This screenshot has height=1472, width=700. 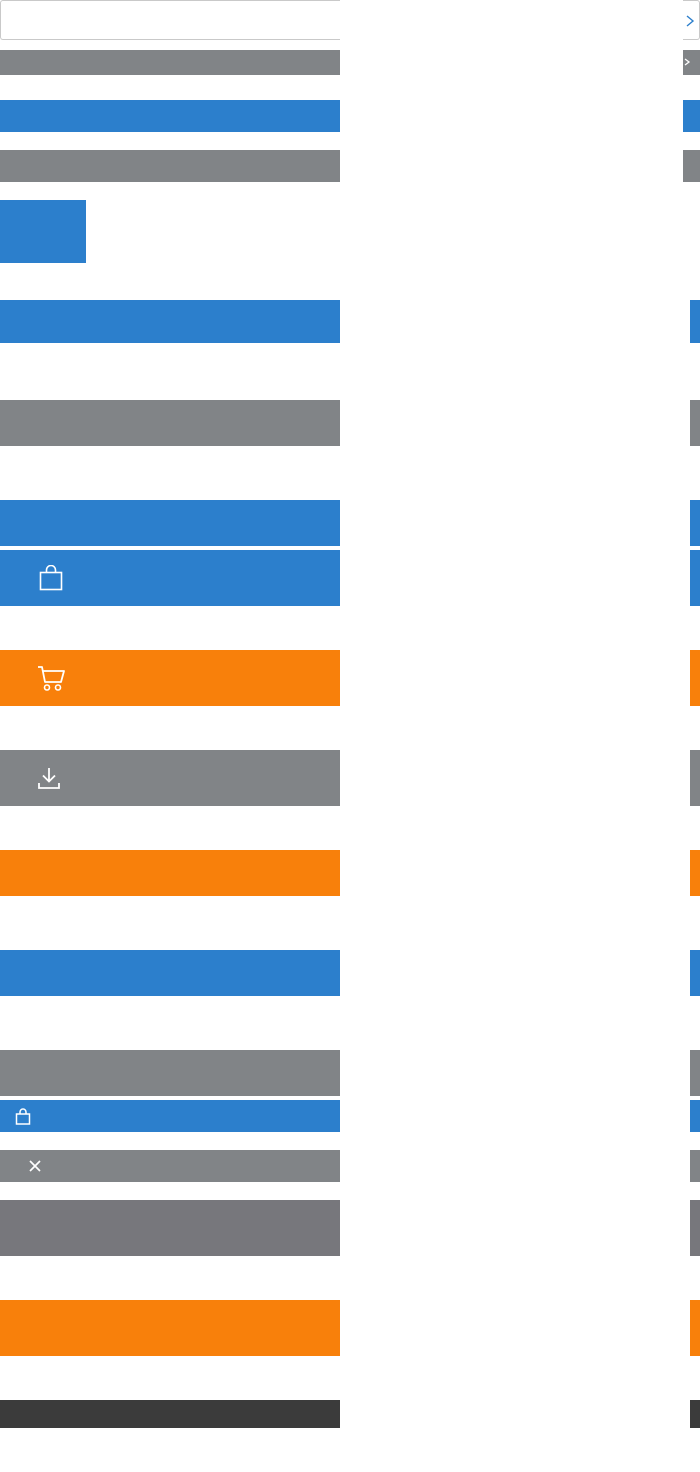 What do you see at coordinates (695, 678) in the screenshot?
I see `orange-cart-button-end` at bounding box center [695, 678].